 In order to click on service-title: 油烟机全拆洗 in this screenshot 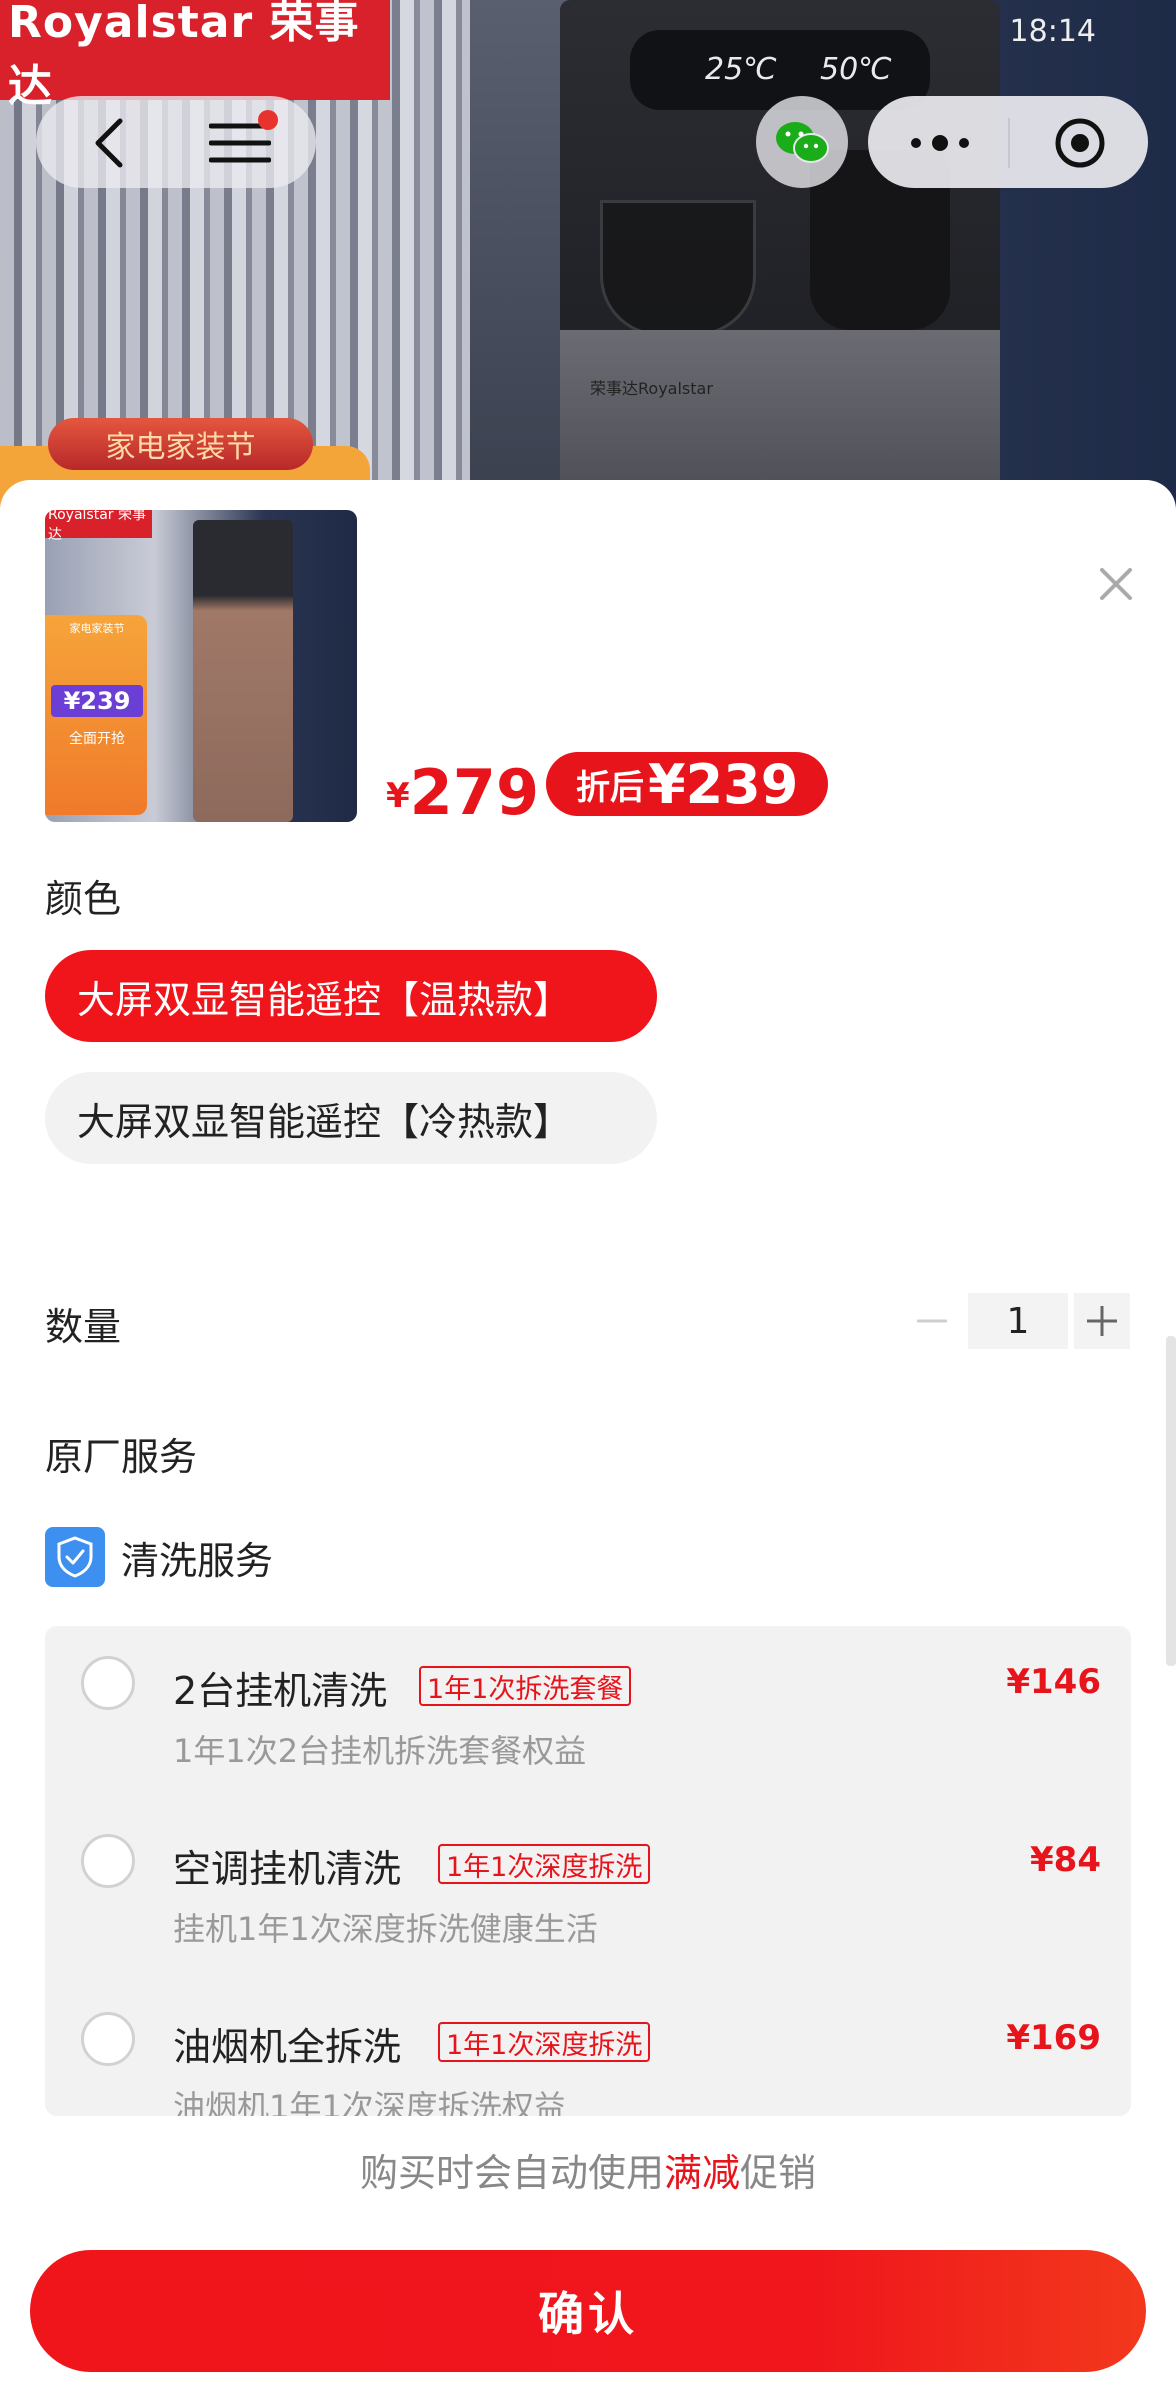, I will do `click(287, 2047)`.